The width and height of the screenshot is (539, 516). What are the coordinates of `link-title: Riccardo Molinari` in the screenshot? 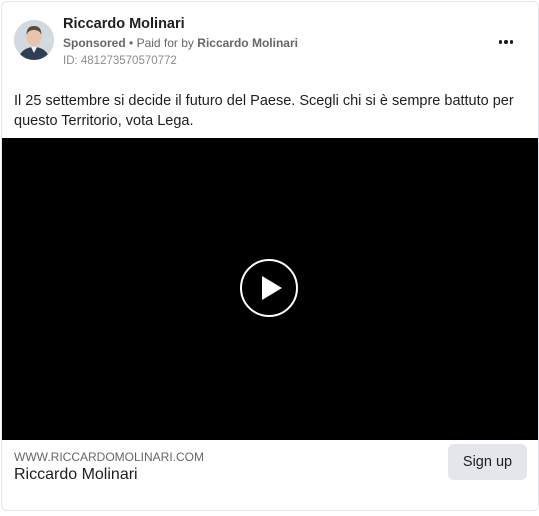 It's located at (76, 475).